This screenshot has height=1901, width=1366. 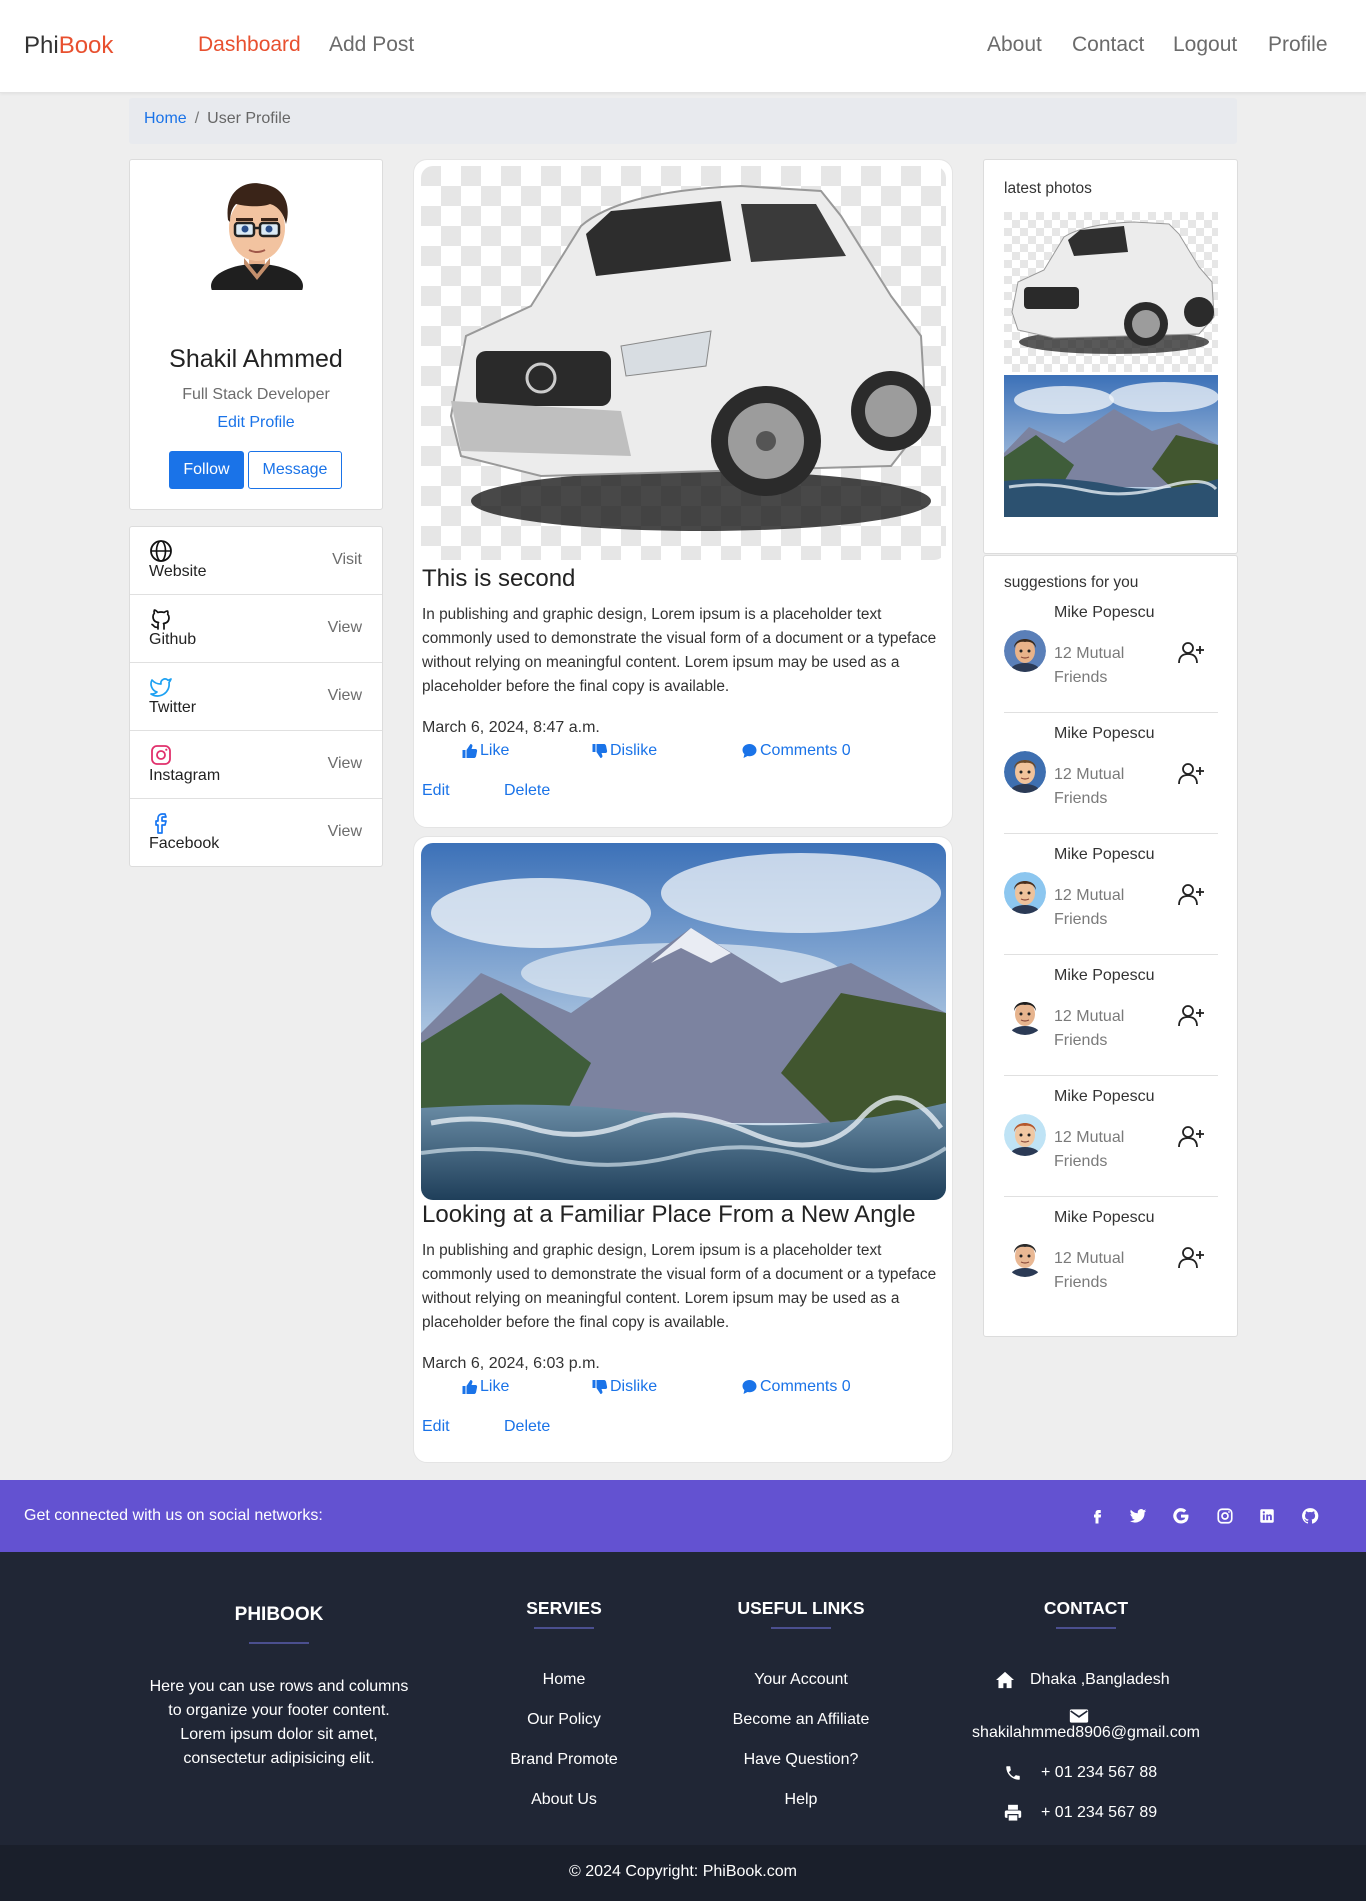 I want to click on comments-label: Comments 0, so click(x=805, y=750).